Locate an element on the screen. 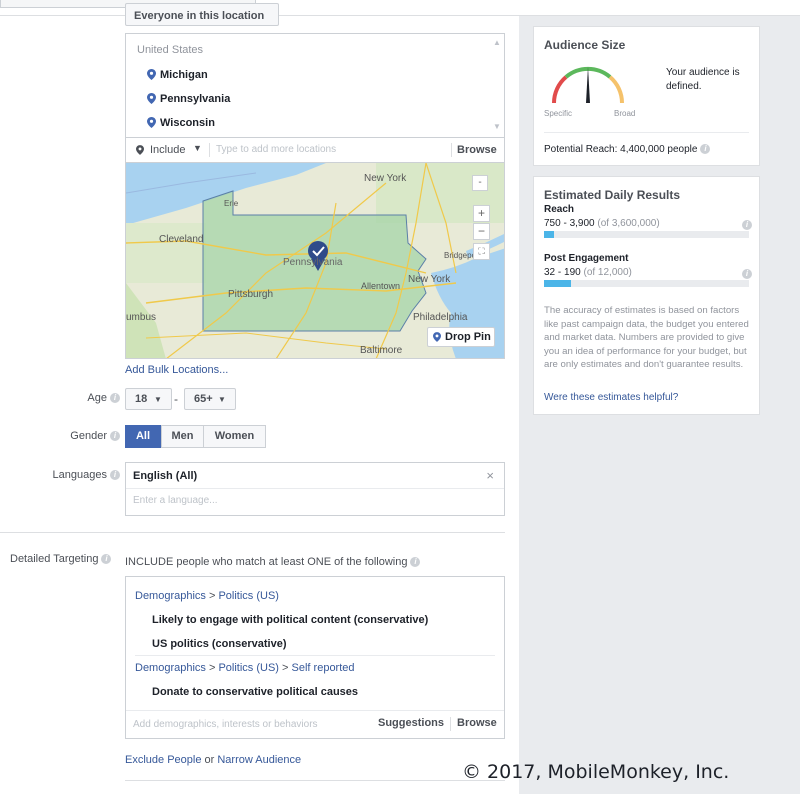 This screenshot has height=794, width=800. location-item: Pennsylvania is located at coordinates (188, 99).